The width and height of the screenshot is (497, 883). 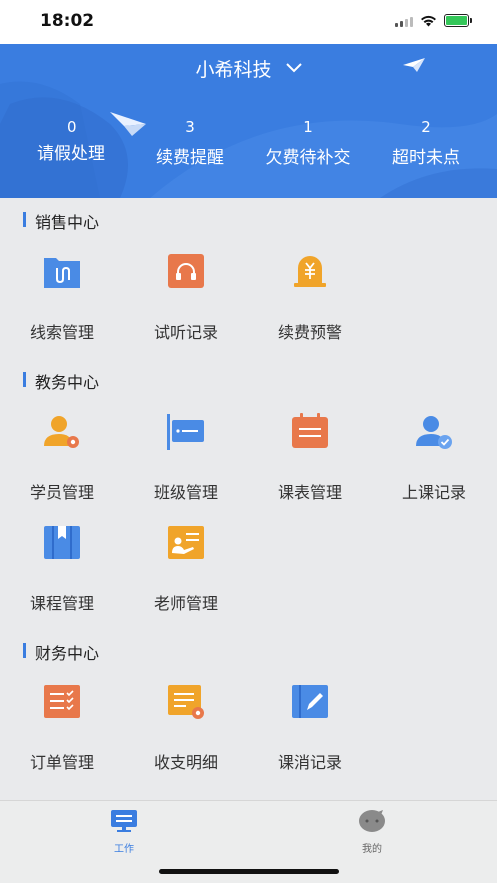 What do you see at coordinates (72, 127) in the screenshot?
I see `stat-count: 0` at bounding box center [72, 127].